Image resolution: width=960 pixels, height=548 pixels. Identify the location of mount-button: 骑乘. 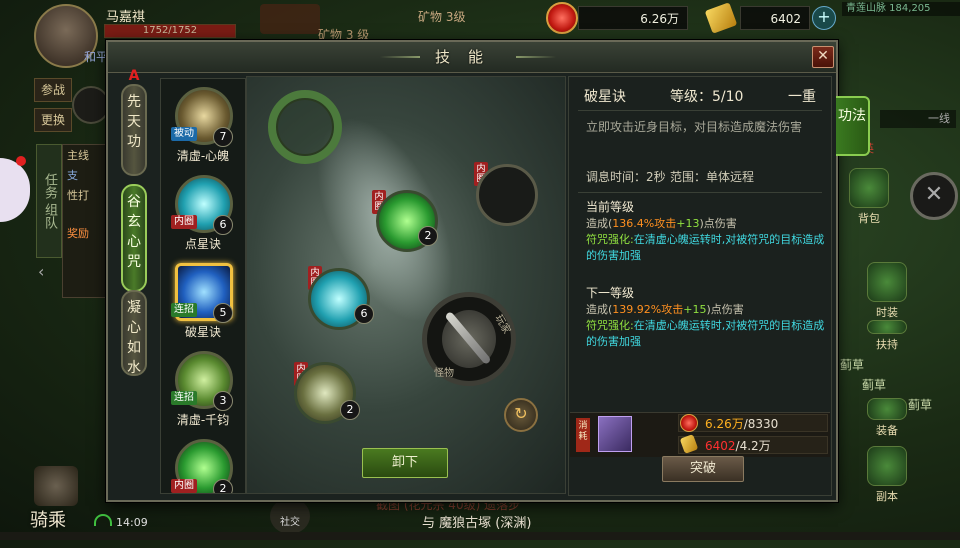
(48, 519).